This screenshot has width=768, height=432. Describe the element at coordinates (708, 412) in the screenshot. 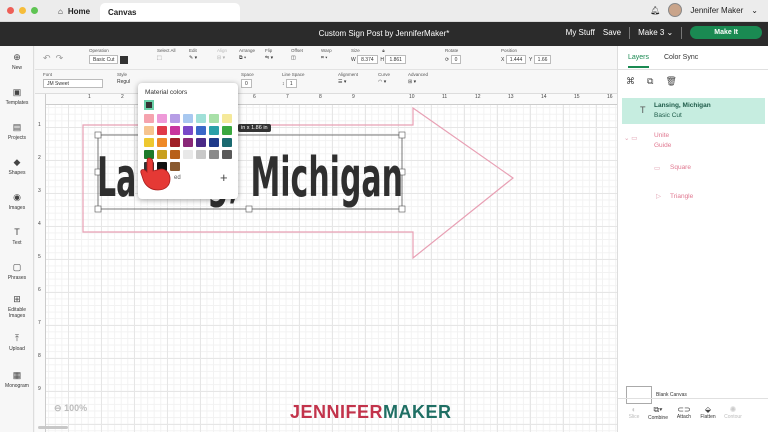

I see `flatten-button: ⬙ Flatten` at that location.